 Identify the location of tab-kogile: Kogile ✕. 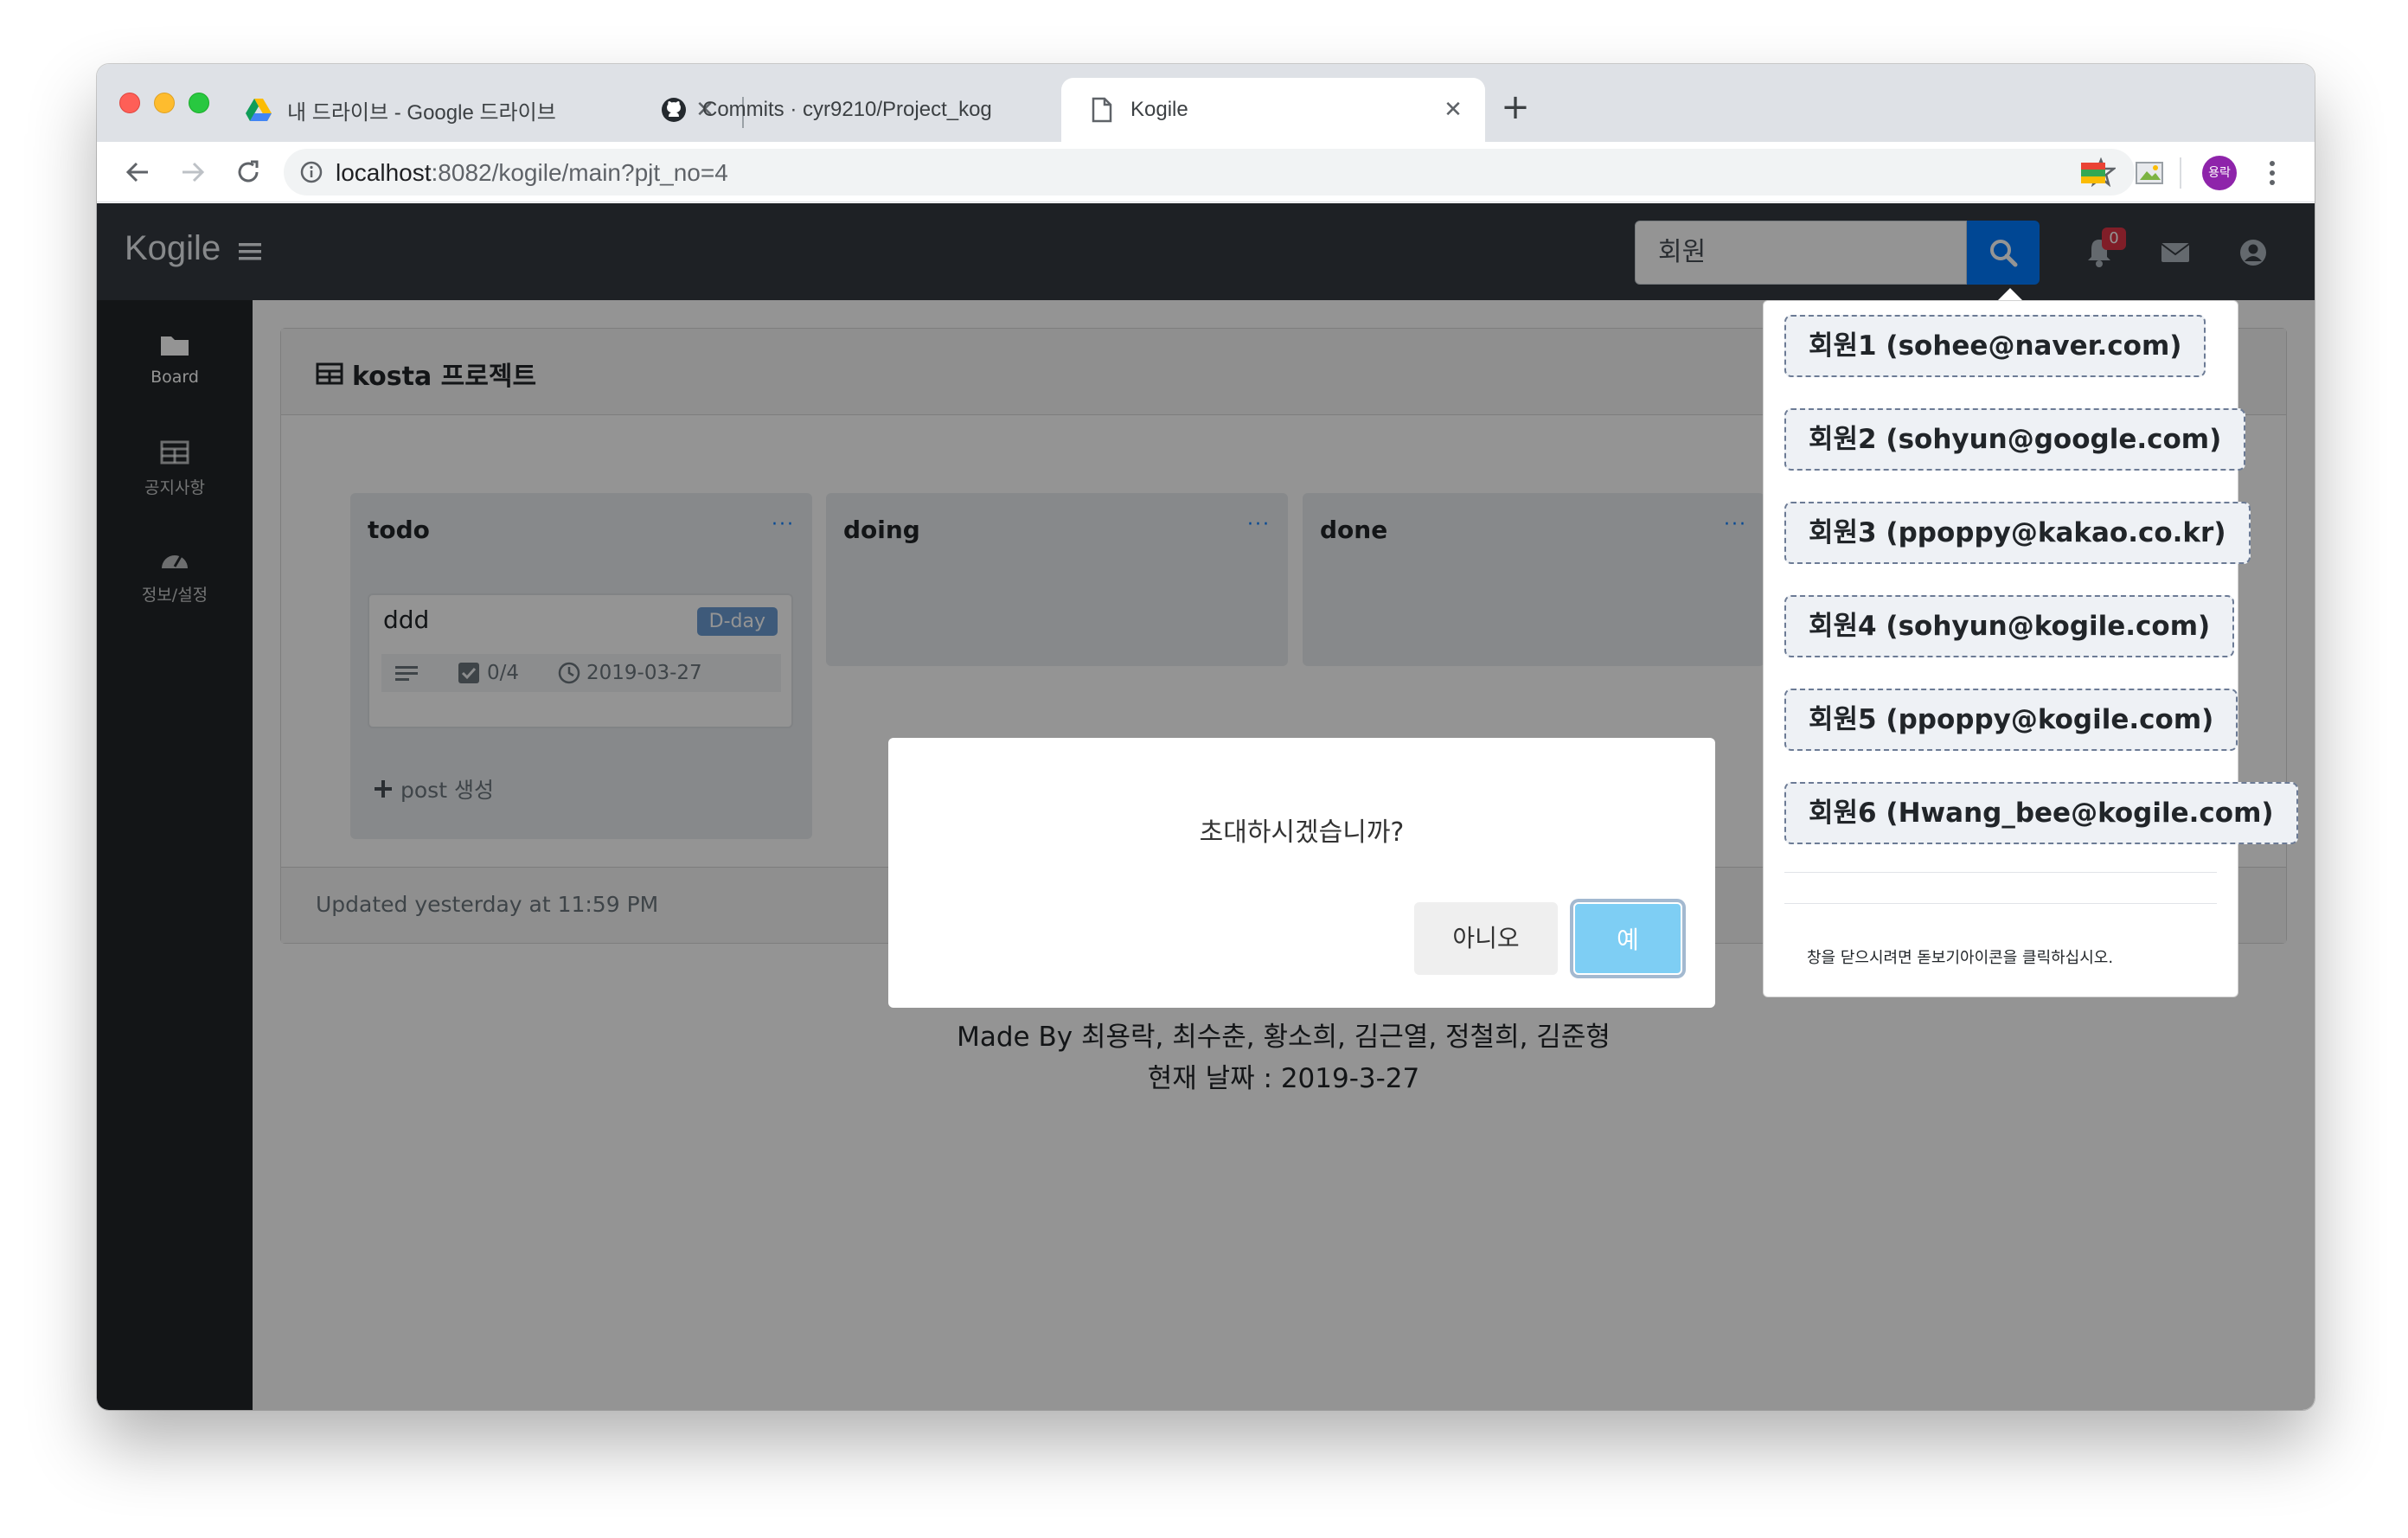
(1273, 110).